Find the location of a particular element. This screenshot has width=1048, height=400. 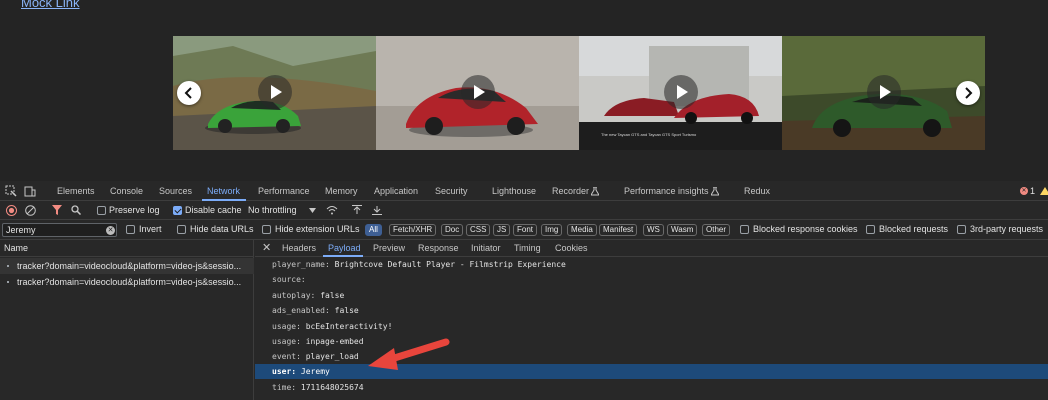

preserve-log-checkbox is located at coordinates (101, 210).